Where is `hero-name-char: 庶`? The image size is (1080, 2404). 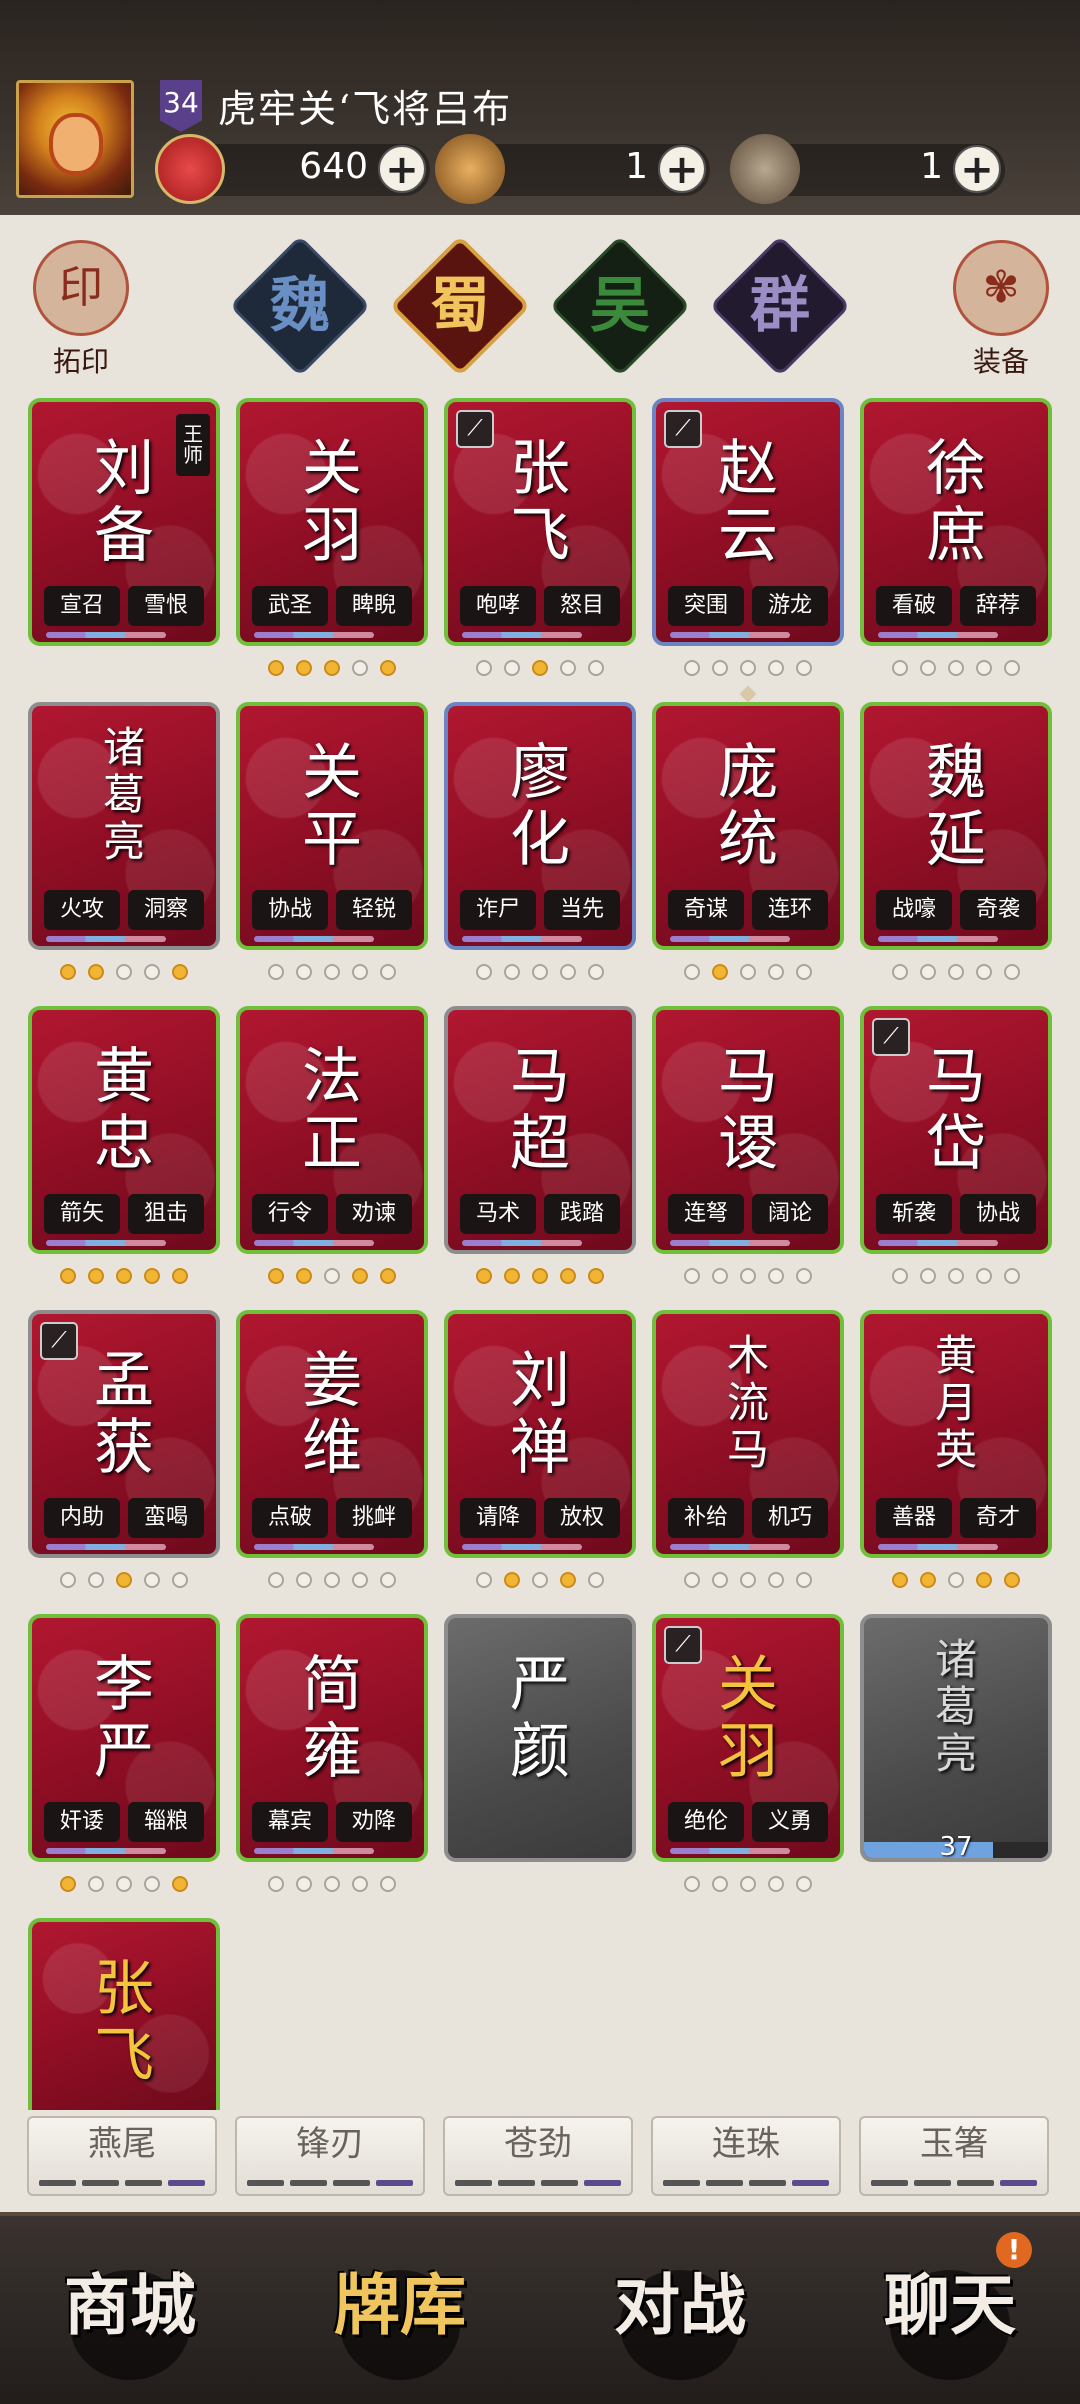 hero-name-char: 庶 is located at coordinates (956, 536).